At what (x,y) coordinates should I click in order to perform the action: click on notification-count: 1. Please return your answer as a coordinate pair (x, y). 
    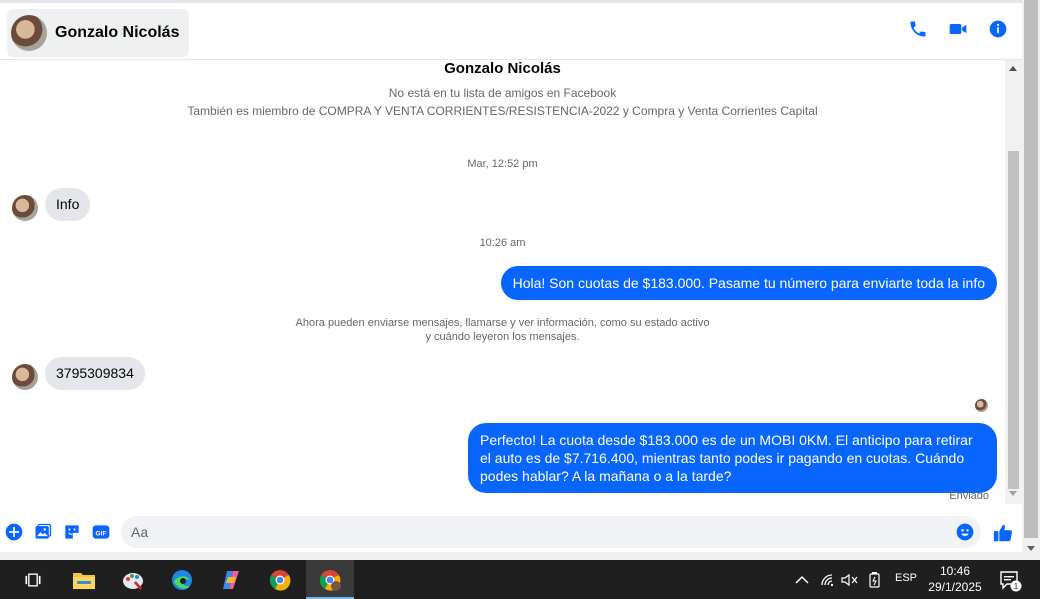
    Looking at the image, I should click on (1016, 586).